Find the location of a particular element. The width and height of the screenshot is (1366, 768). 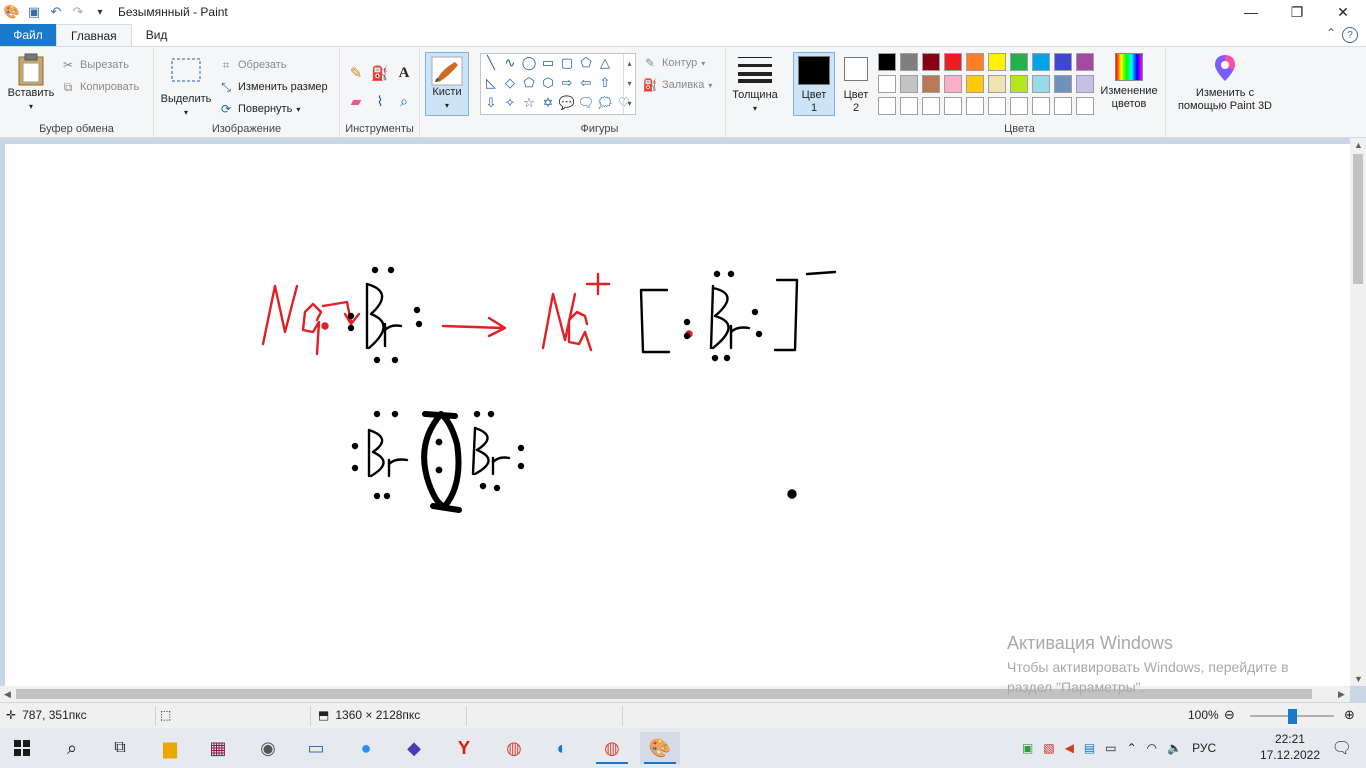

shape-hexagon: ⬡ is located at coordinates (548, 83).